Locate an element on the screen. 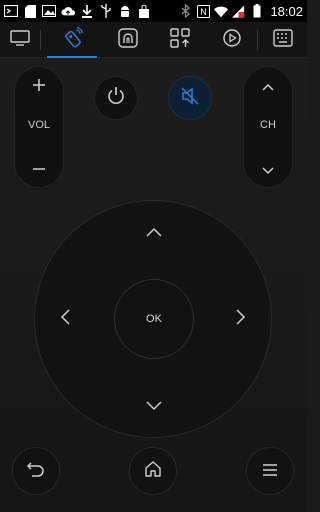 This screenshot has width=320, height=512. nfc-icon: N is located at coordinates (203, 11).